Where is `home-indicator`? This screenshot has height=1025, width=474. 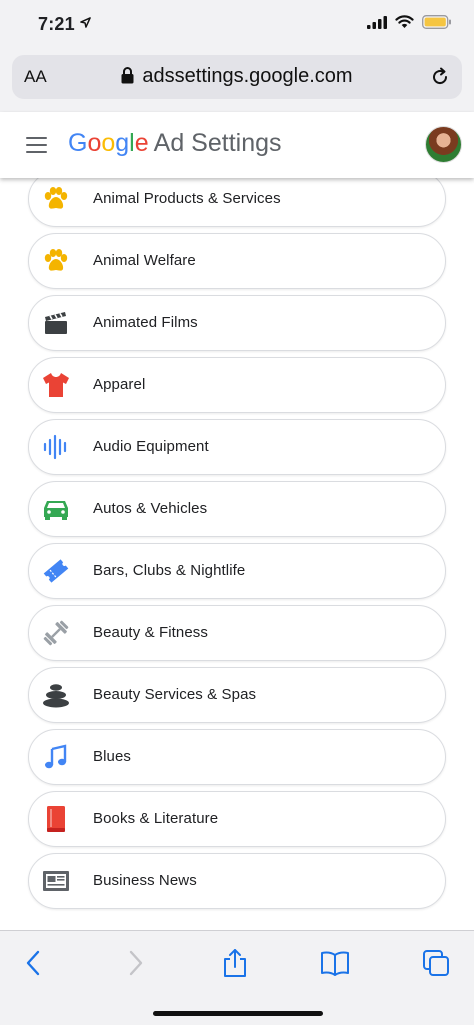
home-indicator is located at coordinates (238, 1013).